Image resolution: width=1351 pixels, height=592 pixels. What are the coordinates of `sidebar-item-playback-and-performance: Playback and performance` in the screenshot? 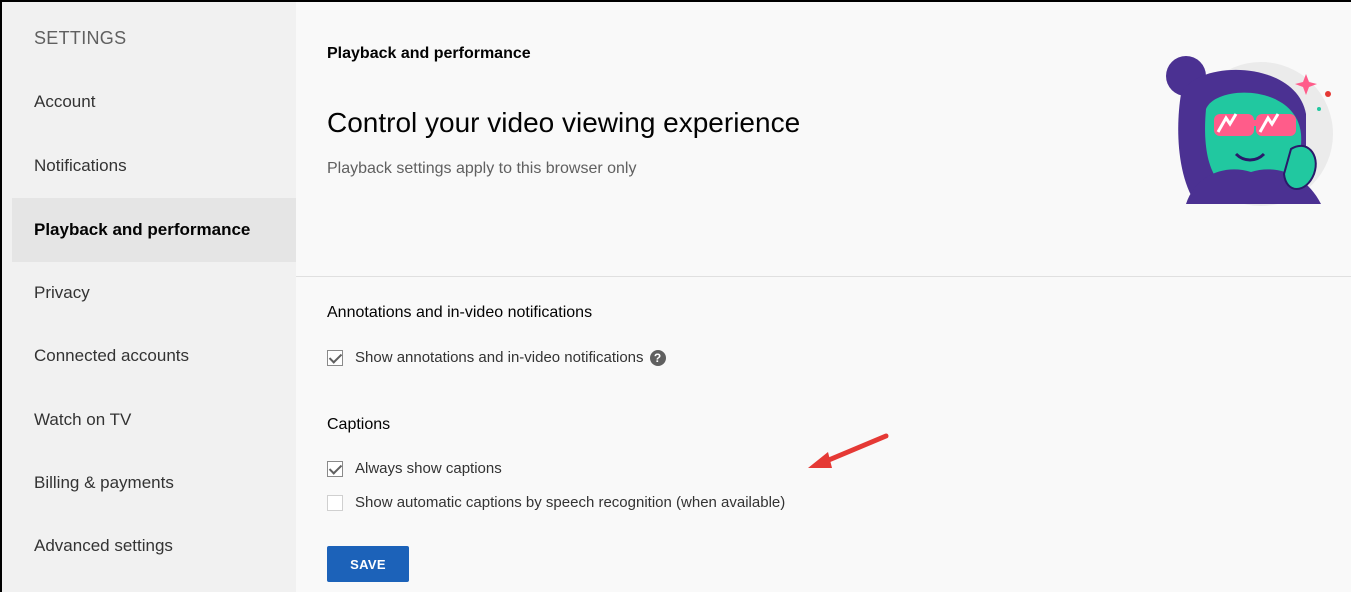 It's located at (154, 230).